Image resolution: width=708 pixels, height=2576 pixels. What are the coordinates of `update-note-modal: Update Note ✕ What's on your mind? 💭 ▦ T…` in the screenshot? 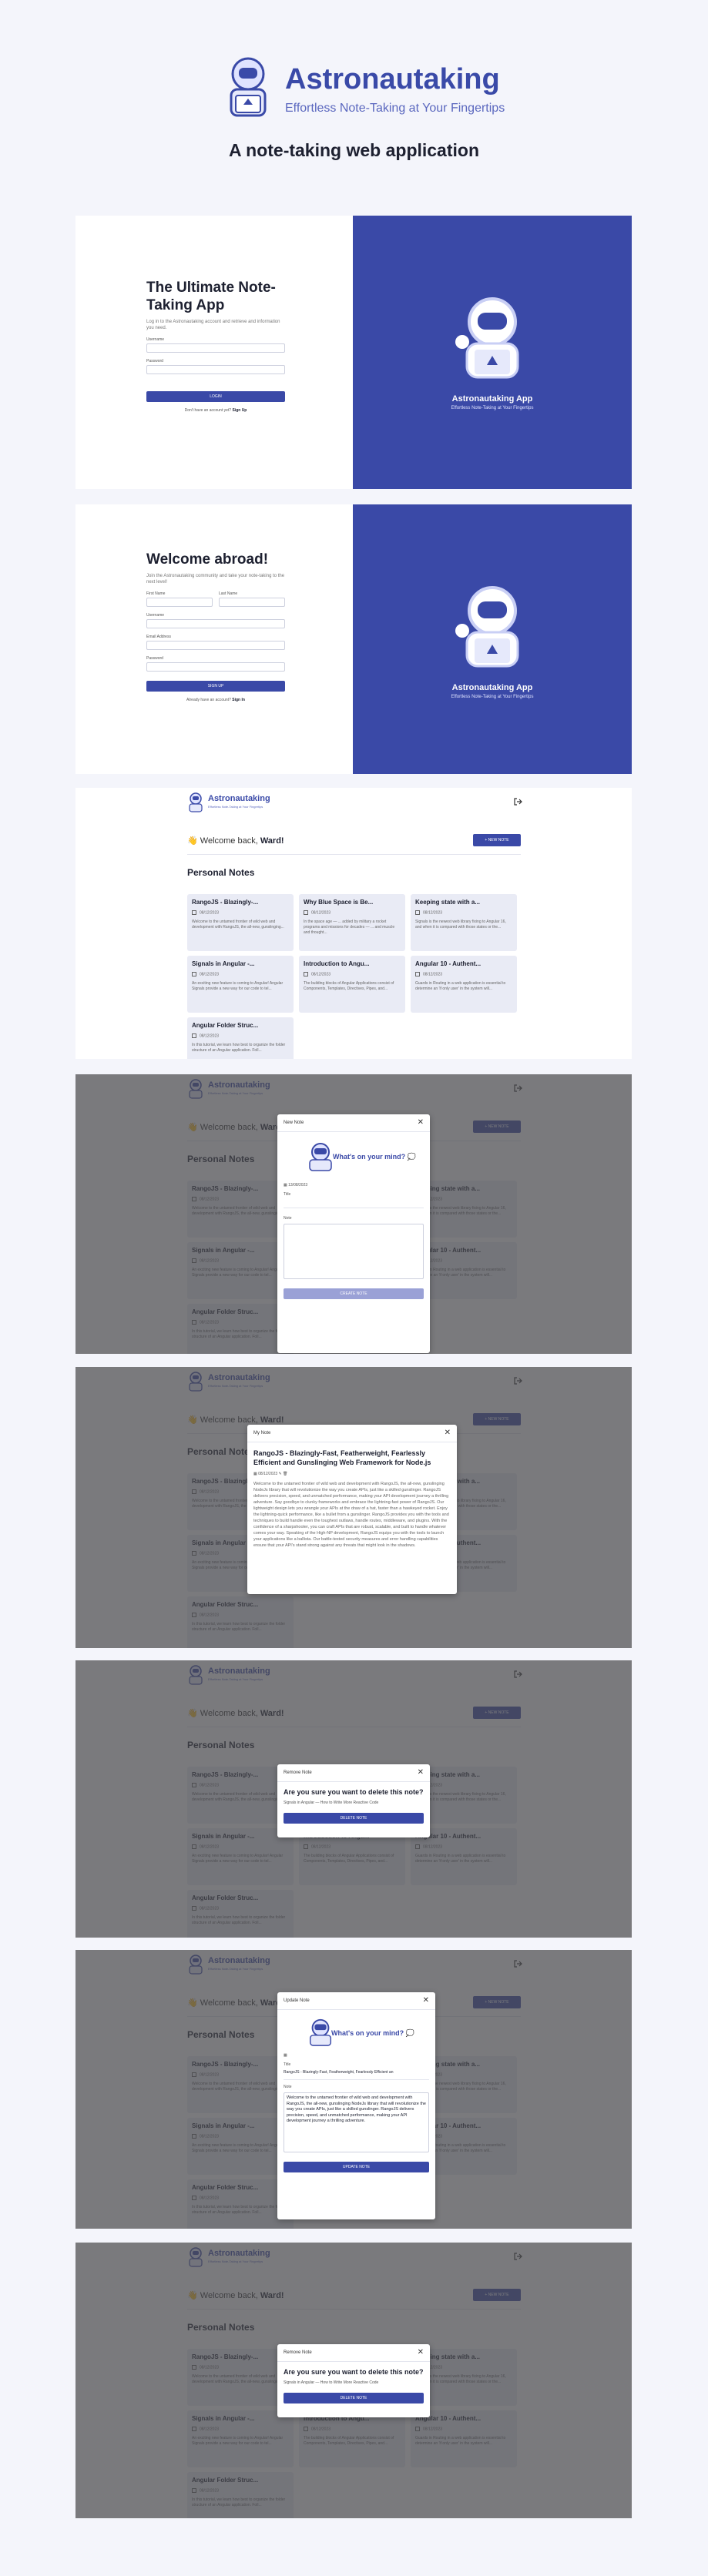 It's located at (356, 2105).